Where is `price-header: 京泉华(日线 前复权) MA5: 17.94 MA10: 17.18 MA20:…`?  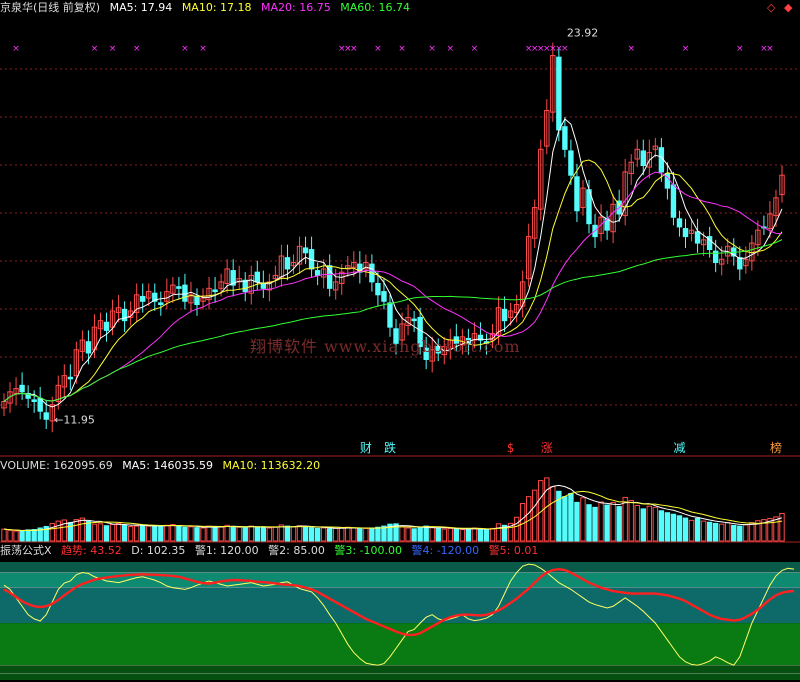
price-header: 京泉华(日线 前复权) MA5: 17.94 MA10: 17.18 MA20:… is located at coordinates (208, 8).